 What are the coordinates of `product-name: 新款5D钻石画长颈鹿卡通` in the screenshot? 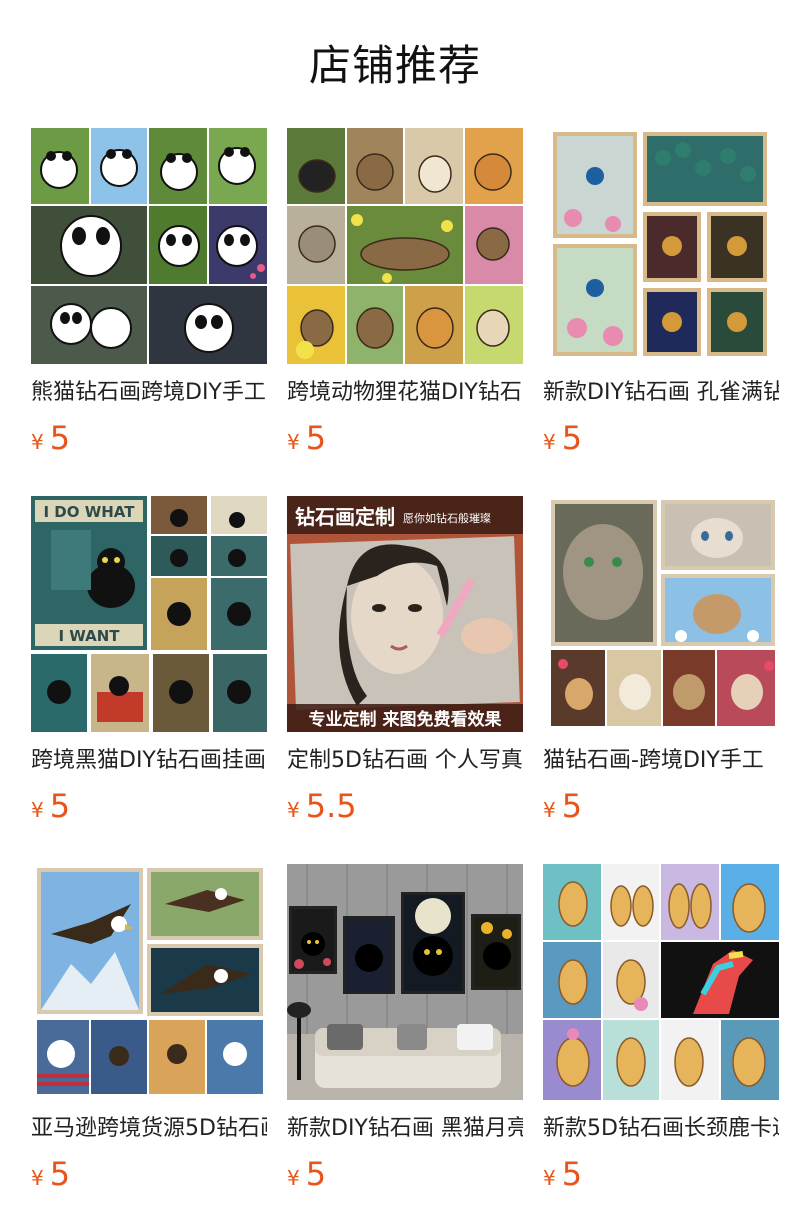 It's located at (661, 1129).